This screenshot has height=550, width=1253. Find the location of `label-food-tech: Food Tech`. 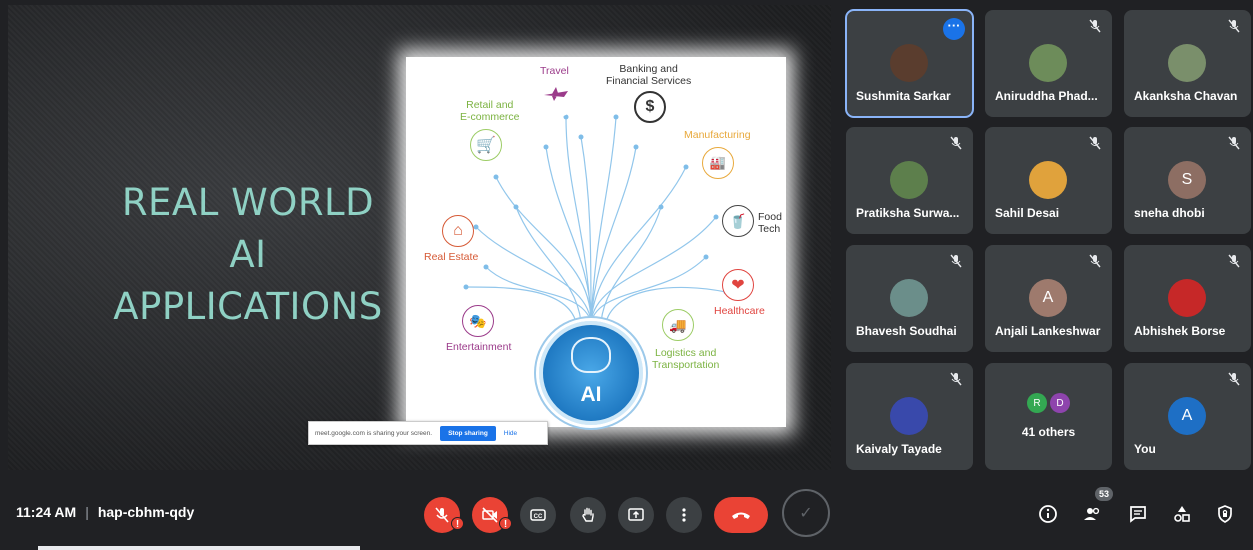

label-food-tech: Food Tech is located at coordinates (770, 223).